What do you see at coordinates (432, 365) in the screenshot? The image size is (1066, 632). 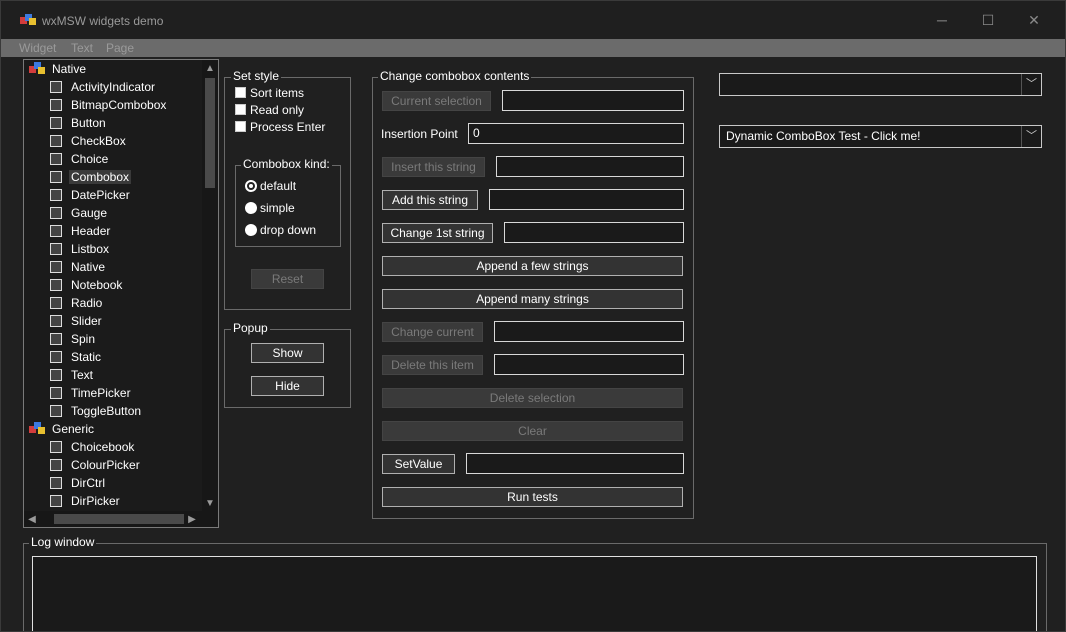 I see `delete-item-button: Delete this item` at bounding box center [432, 365].